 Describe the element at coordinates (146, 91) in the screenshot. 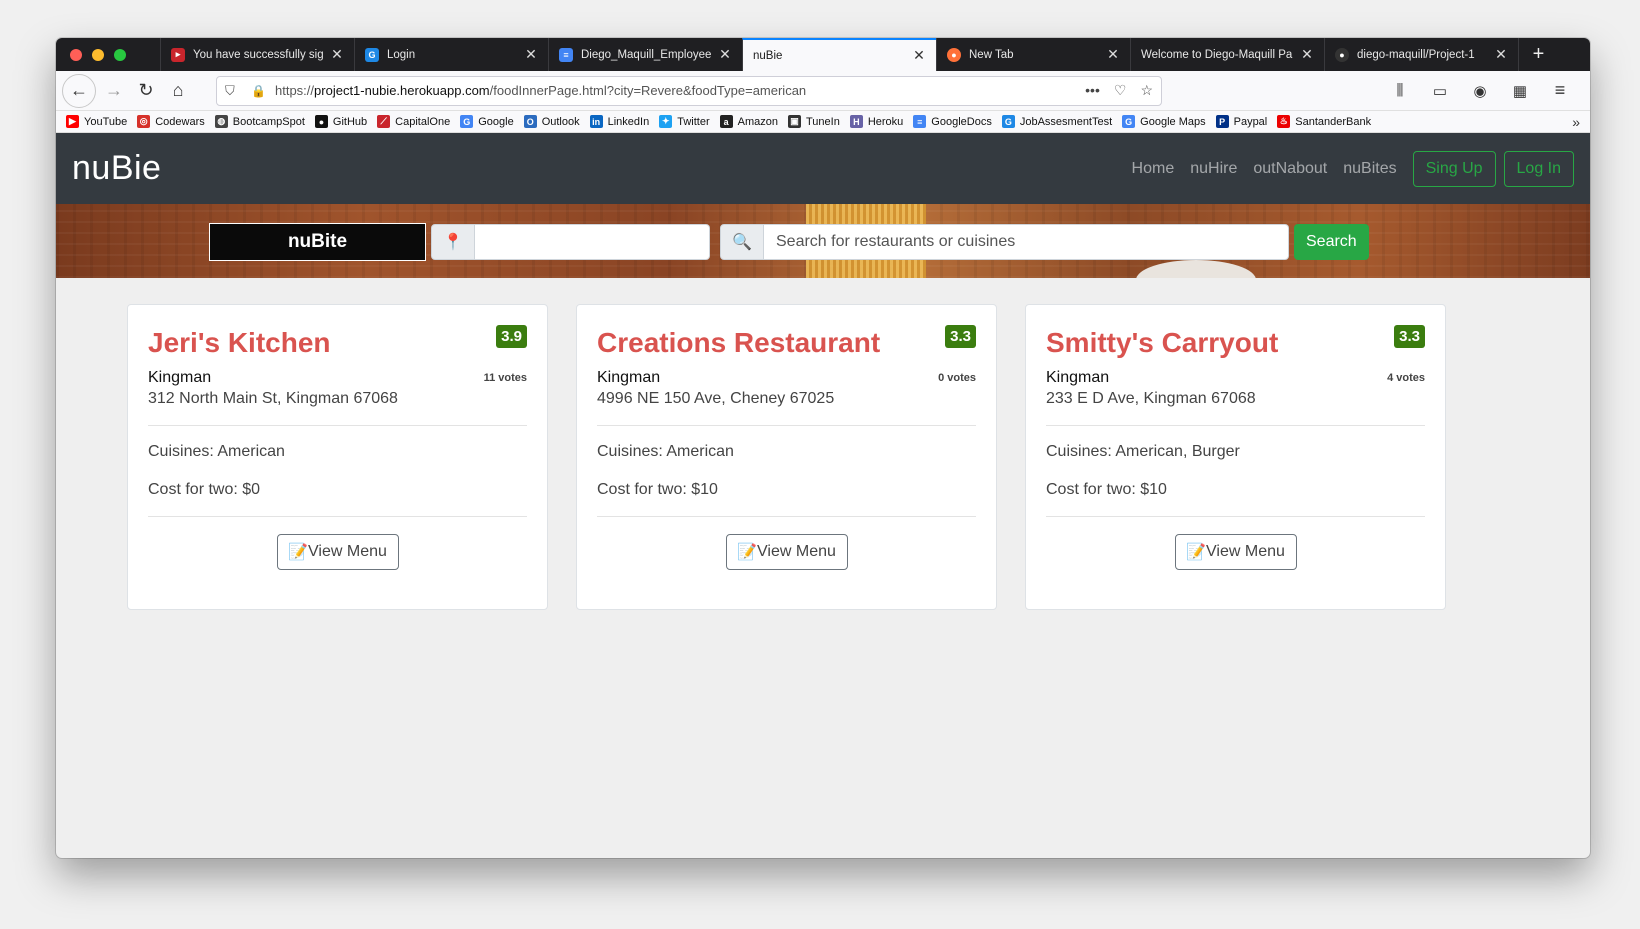

I see `reload-icon: ↻` at that location.